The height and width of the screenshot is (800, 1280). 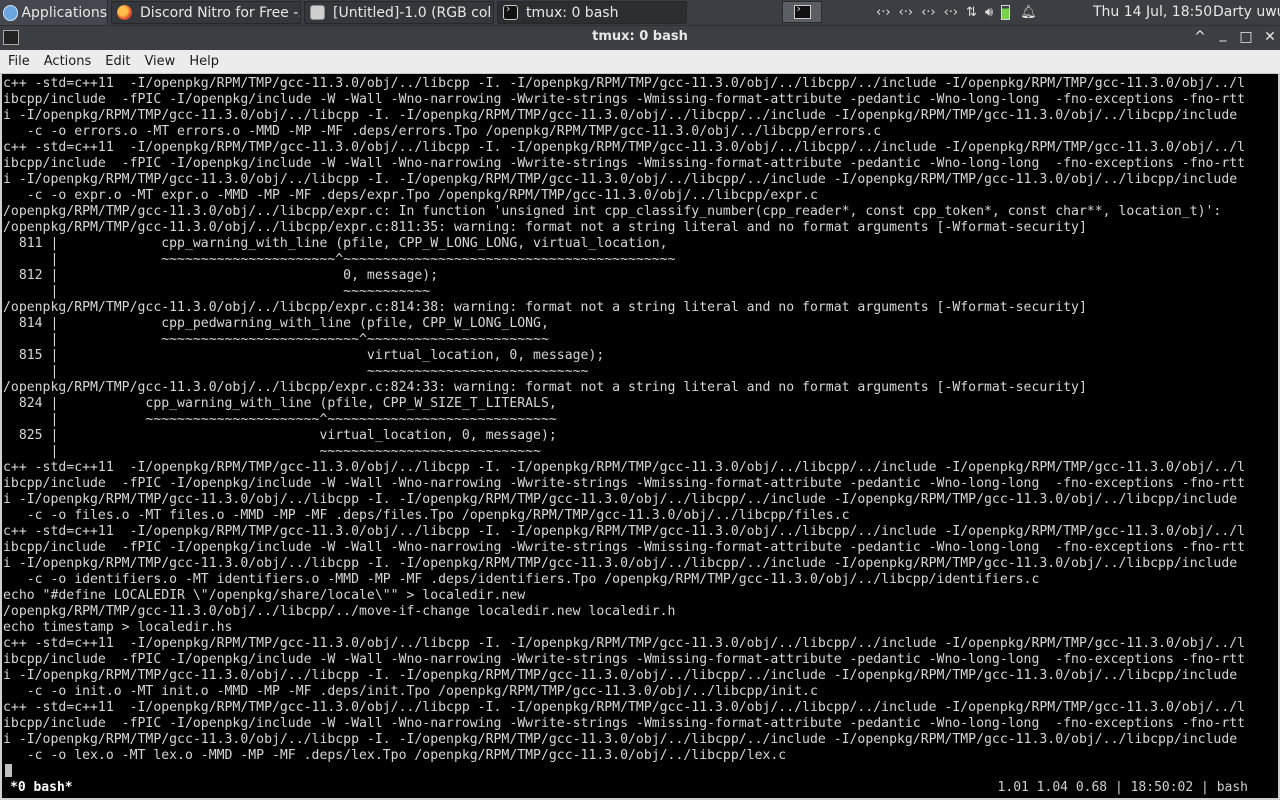 What do you see at coordinates (64, 12) in the screenshot?
I see `applications-label: Applications` at bounding box center [64, 12].